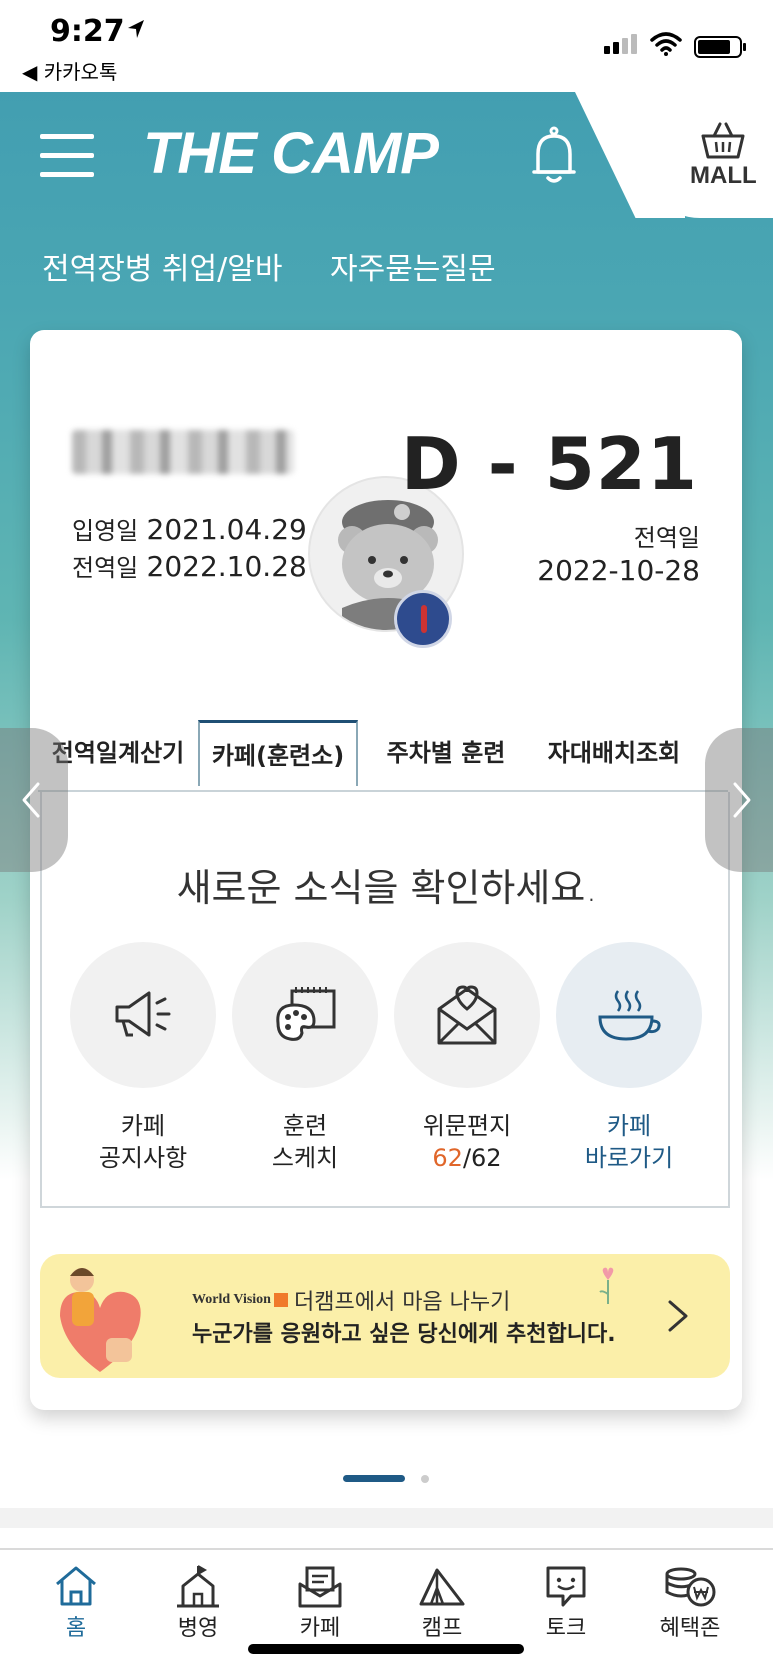  What do you see at coordinates (162, 269) in the screenshot?
I see `nav-link-jobs: 전역장병 취업/알바` at bounding box center [162, 269].